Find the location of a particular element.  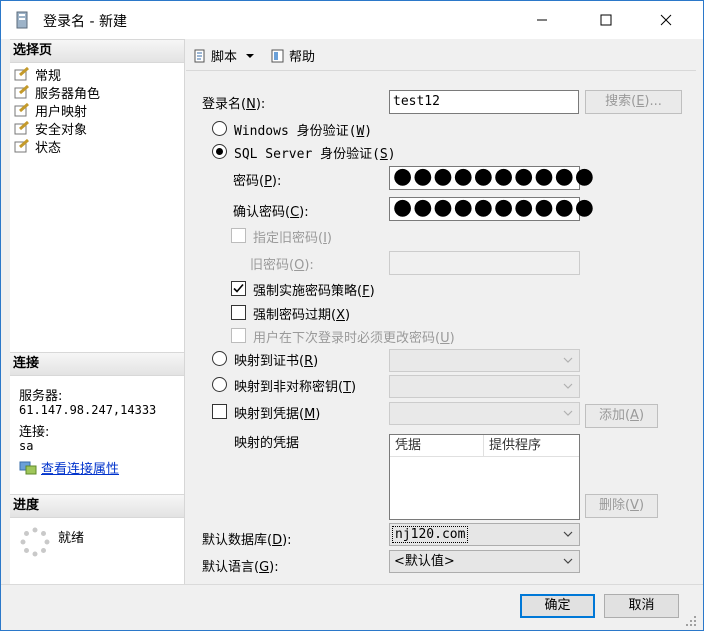

sql-auth-radio is located at coordinates (219, 151).